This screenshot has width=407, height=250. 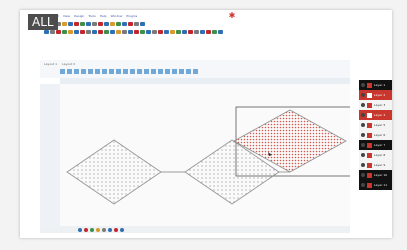 What do you see at coordinates (50, 64) in the screenshot?
I see `document-tab: Layout 1` at bounding box center [50, 64].